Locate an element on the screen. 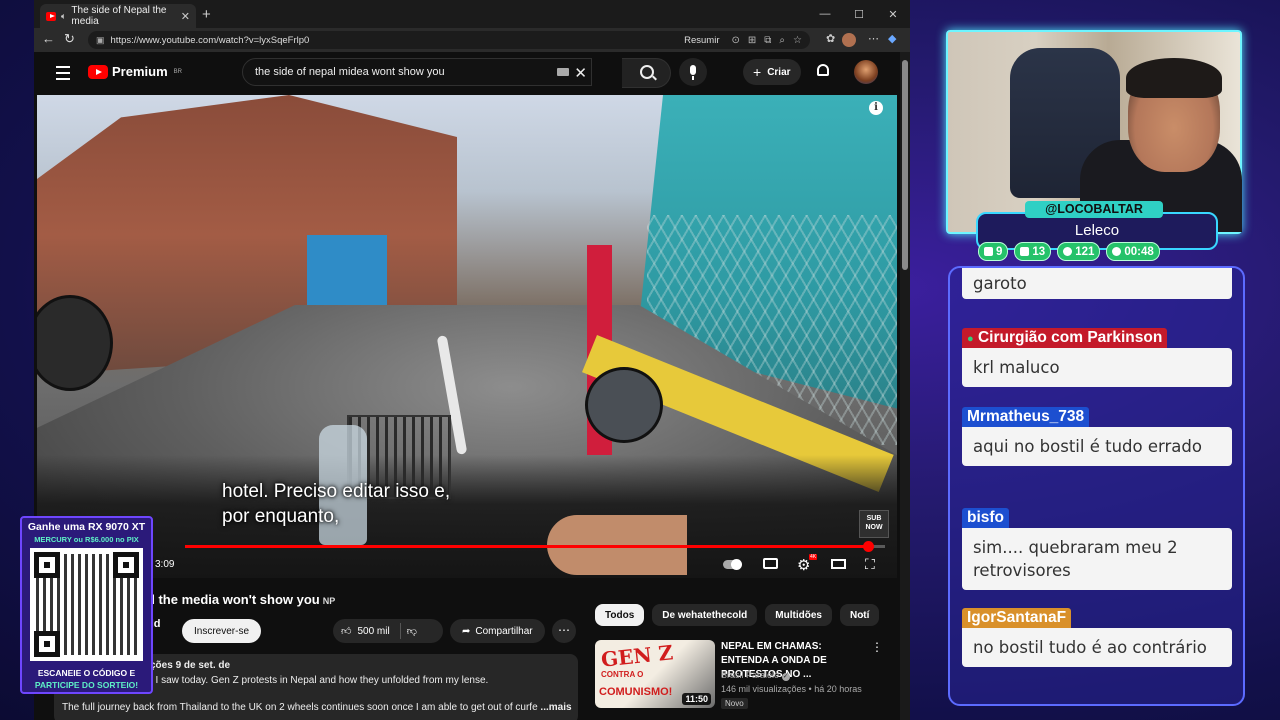  chat-text: no bostil tudo é ao contrário is located at coordinates (1097, 647).